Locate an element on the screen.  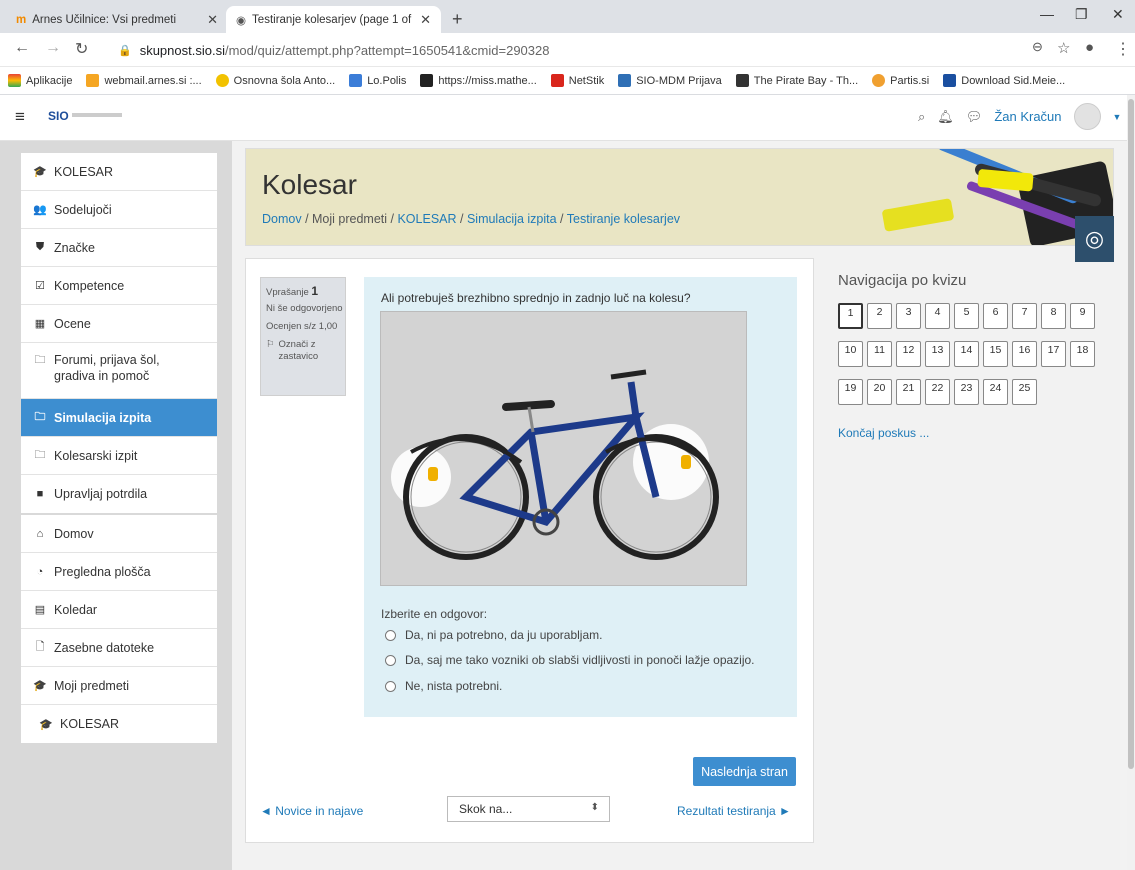
reload-icon: ↻ is located at coordinates (81, 49).